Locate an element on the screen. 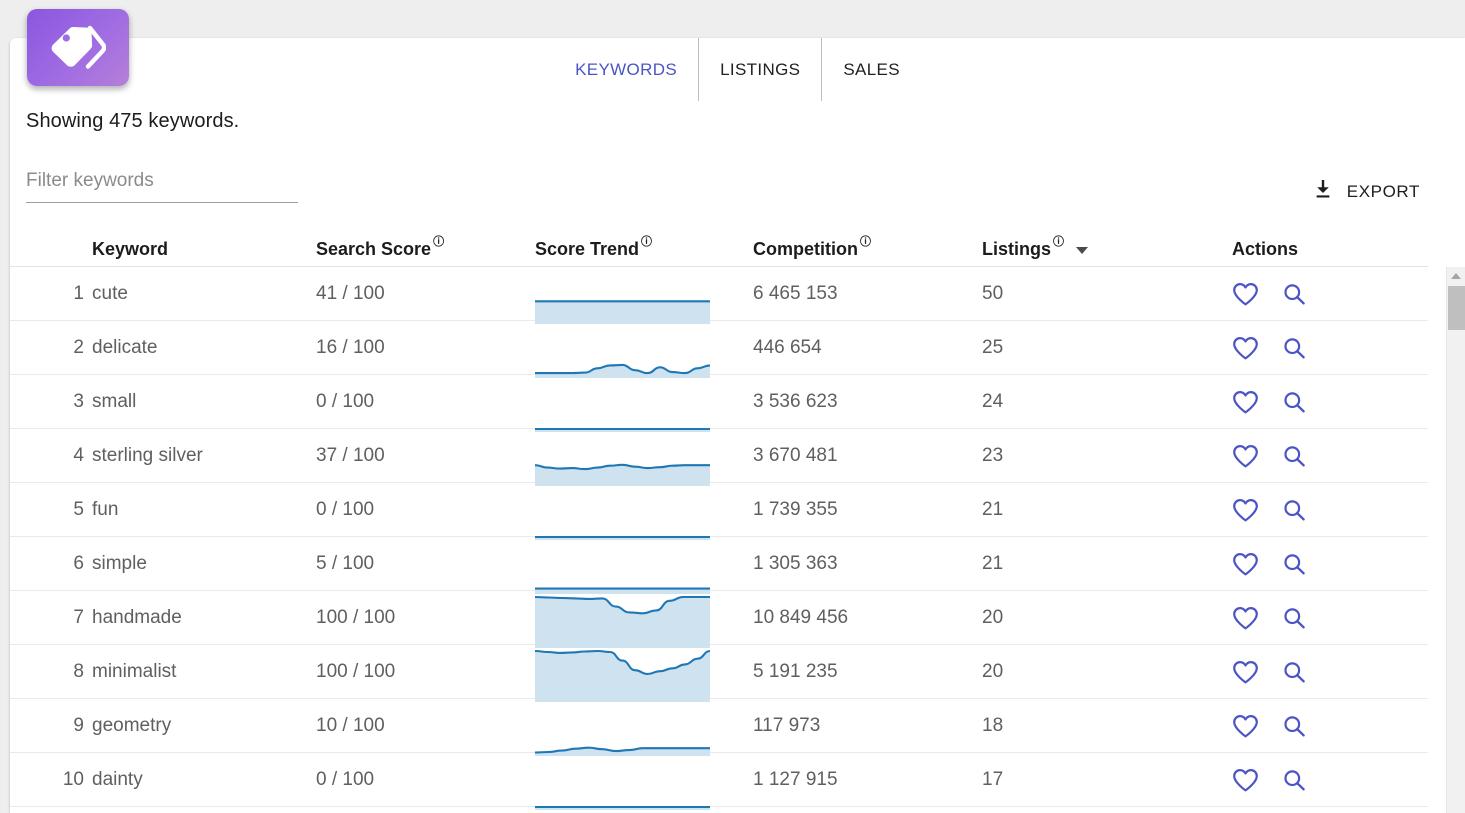 The image size is (1465, 813). tab-sales: SALES is located at coordinates (871, 69).